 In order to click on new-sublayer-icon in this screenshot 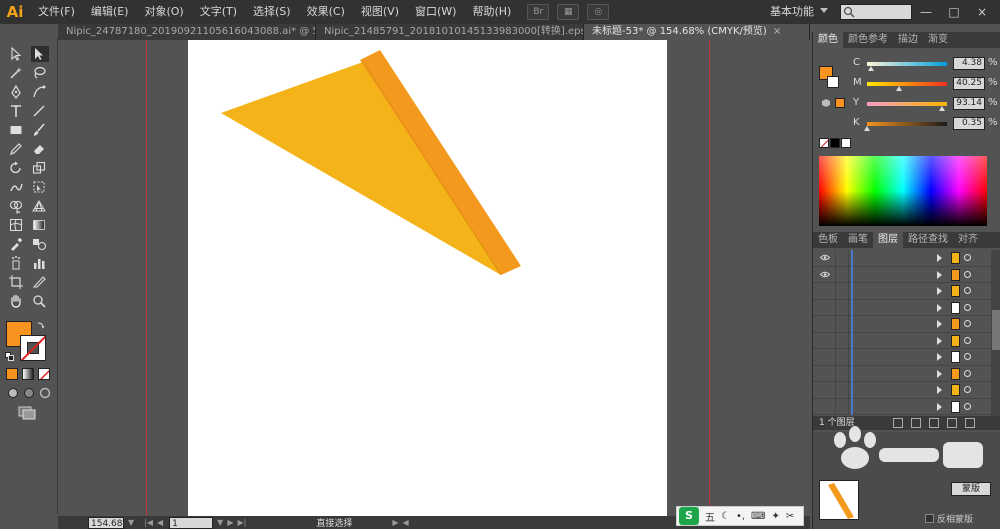, I will do `click(934, 423)`.